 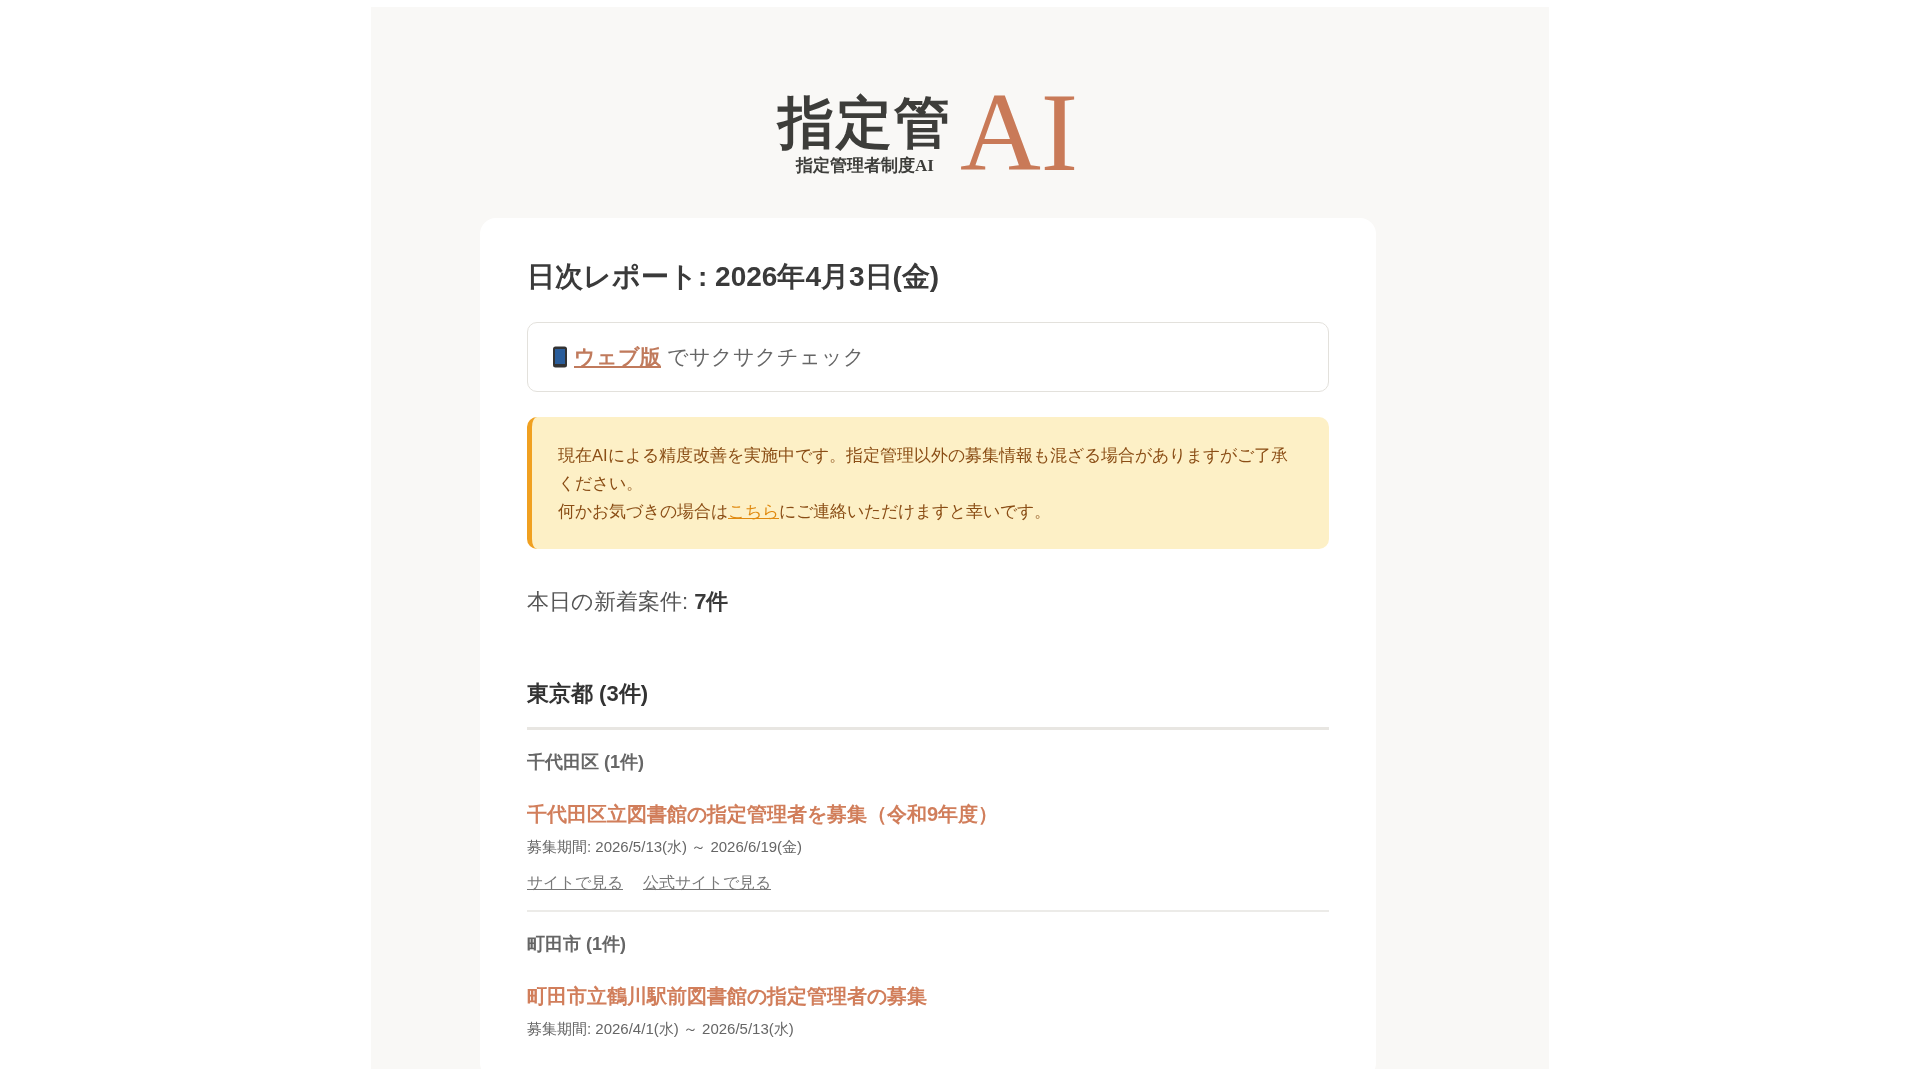 I want to click on notice-text: 現在AIによる精度改善を実施中です。指定管理以外の募集情報も混ざる場合がありますがご了承ください。, so click(x=923, y=470).